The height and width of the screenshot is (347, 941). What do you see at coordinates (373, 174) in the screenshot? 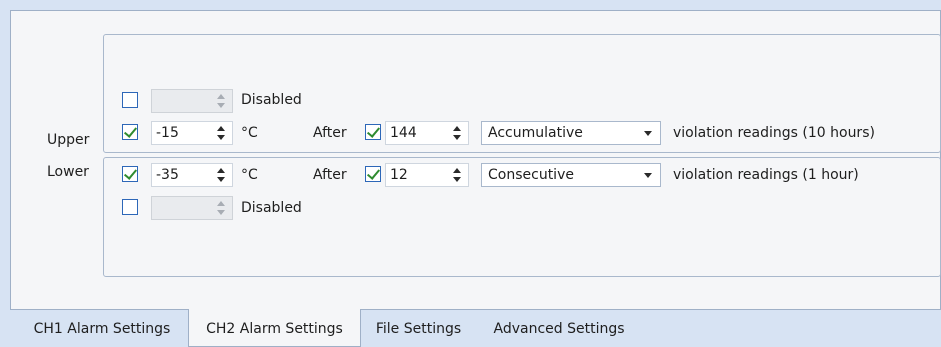
I see `lower-after-checkbox` at bounding box center [373, 174].